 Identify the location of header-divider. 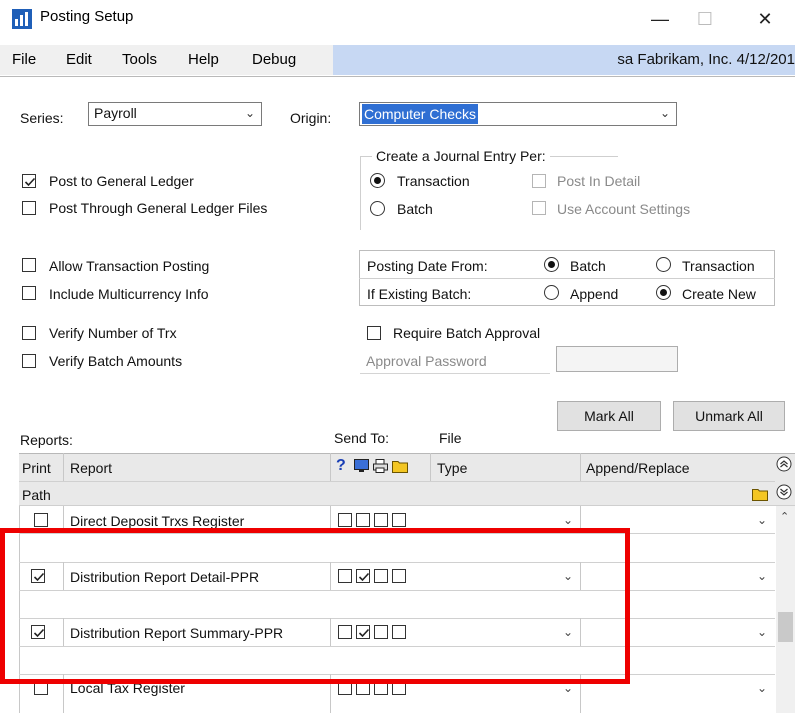
(397, 481).